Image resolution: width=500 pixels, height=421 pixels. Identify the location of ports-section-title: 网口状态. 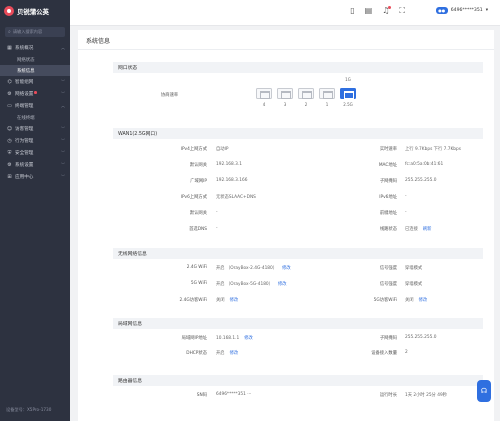
(298, 67).